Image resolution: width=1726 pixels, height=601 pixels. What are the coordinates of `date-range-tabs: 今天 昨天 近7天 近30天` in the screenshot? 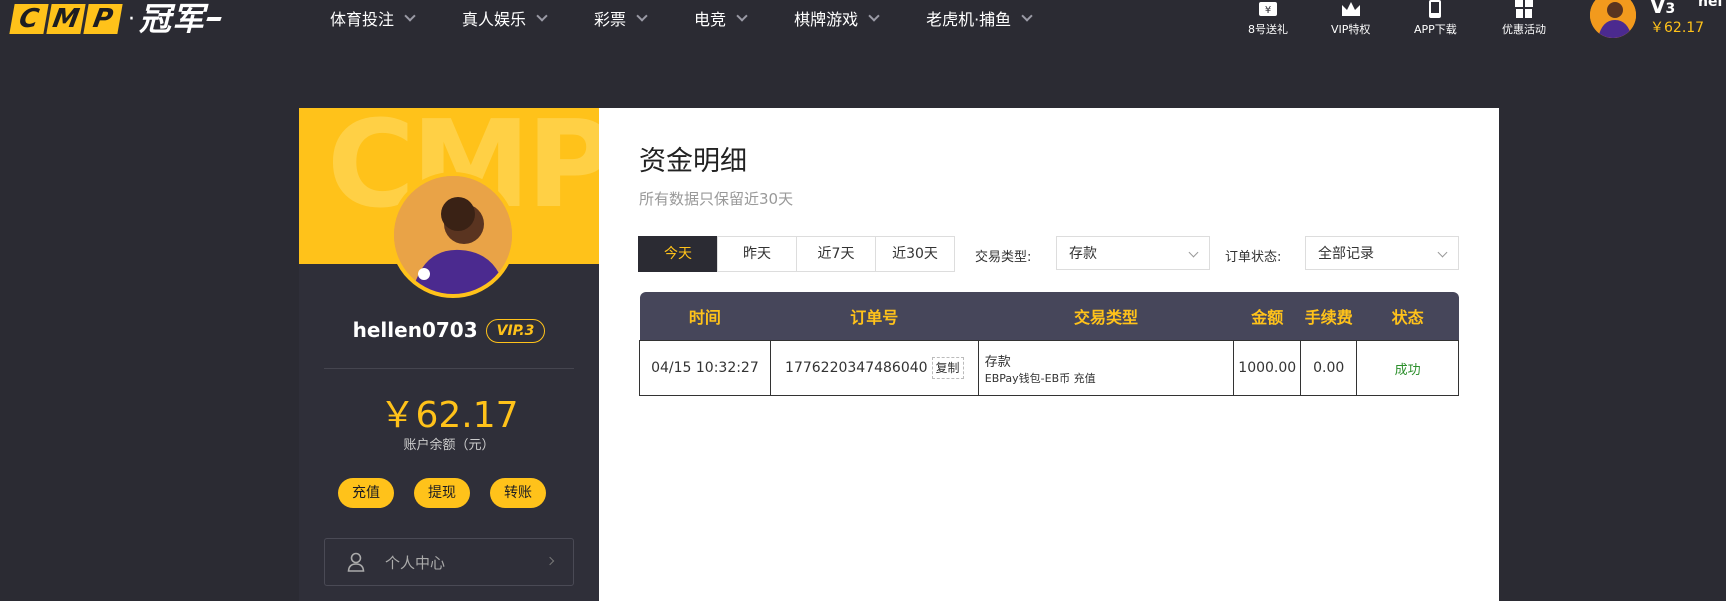 It's located at (796, 254).